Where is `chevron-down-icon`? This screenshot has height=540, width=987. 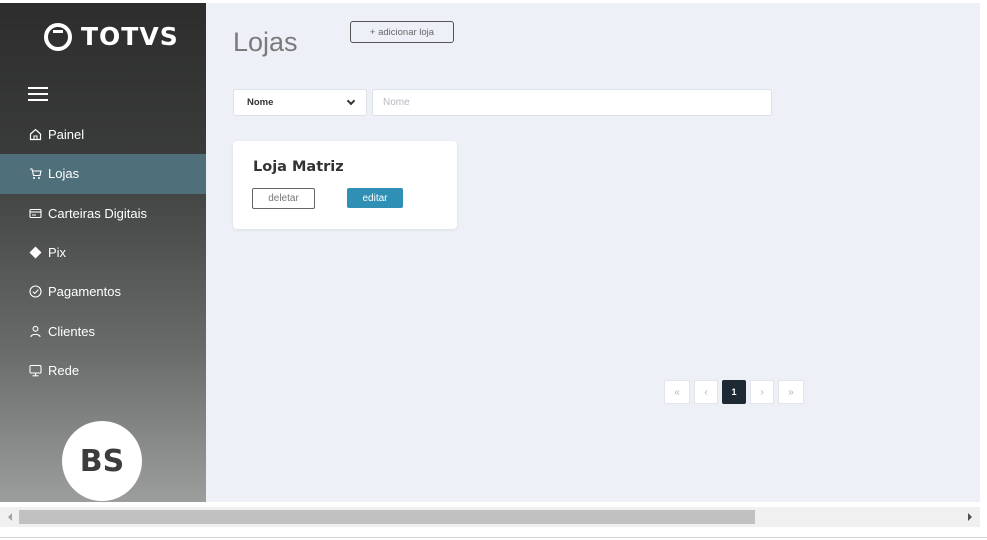 chevron-down-icon is located at coordinates (351, 101).